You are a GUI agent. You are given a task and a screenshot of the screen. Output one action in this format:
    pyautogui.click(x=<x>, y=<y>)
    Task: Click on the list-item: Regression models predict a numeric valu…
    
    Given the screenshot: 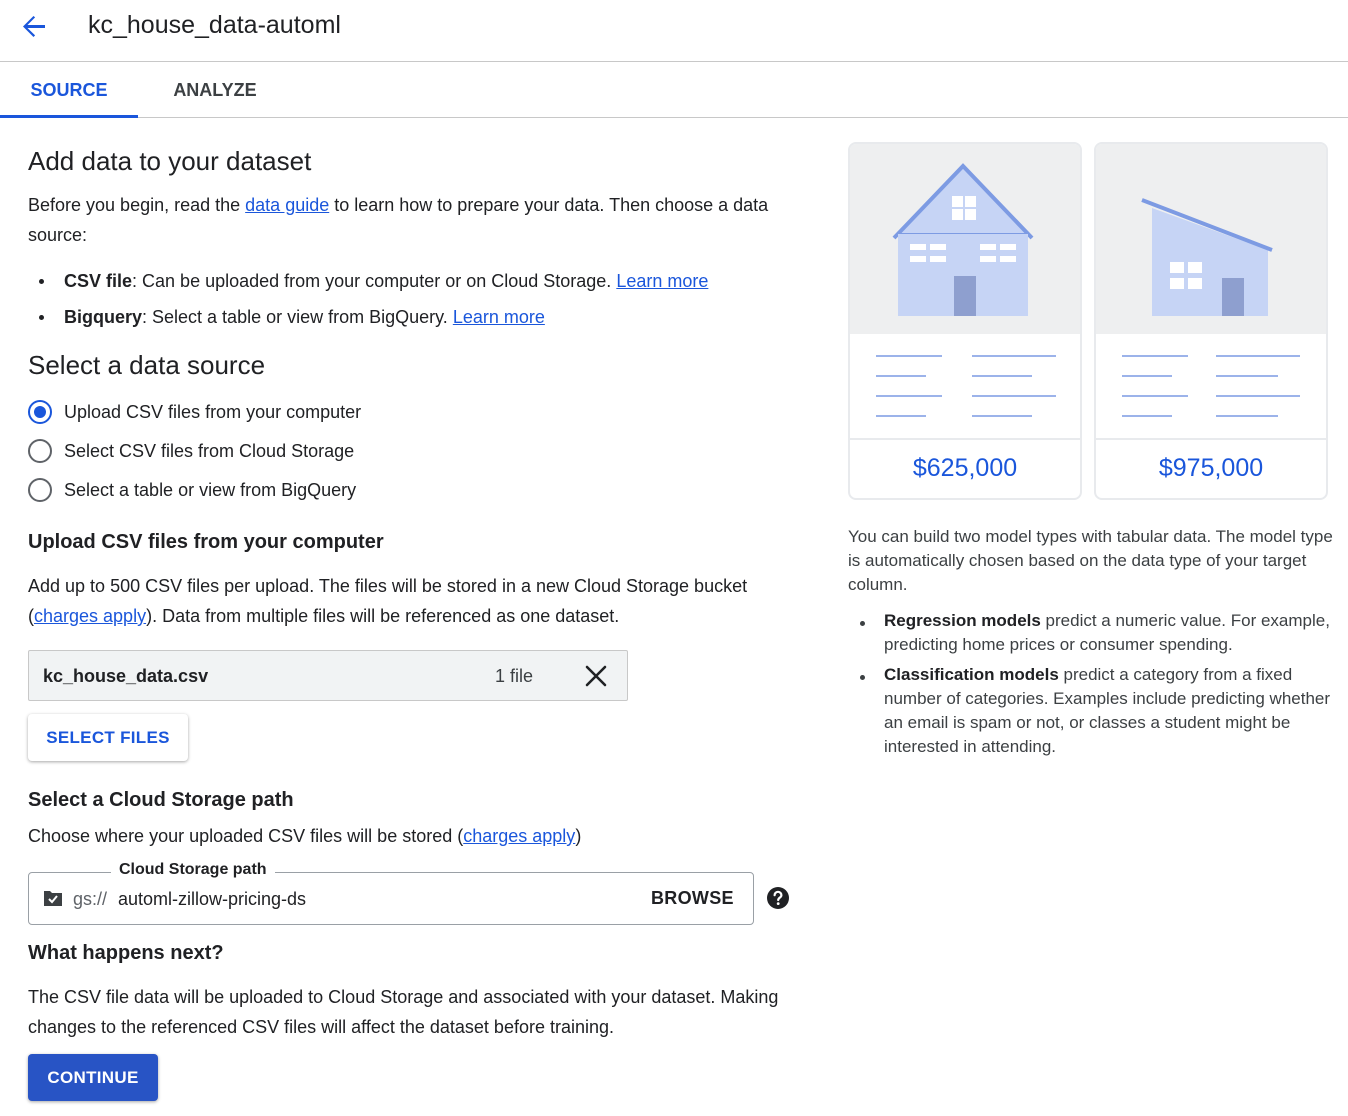 What is the action you would take?
    pyautogui.click(x=1093, y=633)
    